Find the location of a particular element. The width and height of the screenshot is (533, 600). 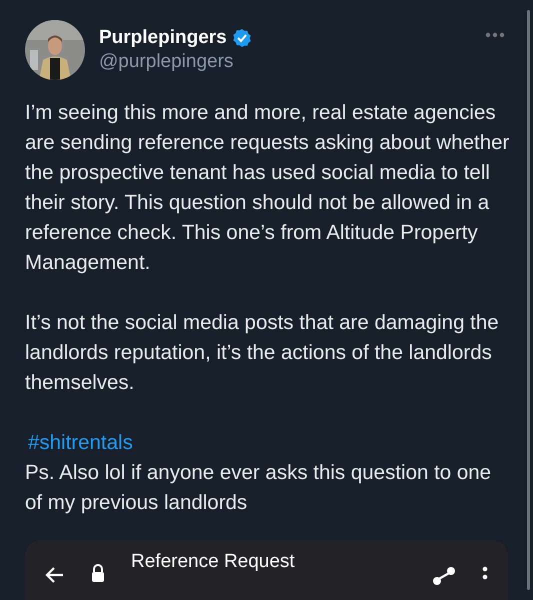

tweet-text: Ps. Also lol if anyone ever asks this question to one of my previous landlords is located at coordinates (258, 488).